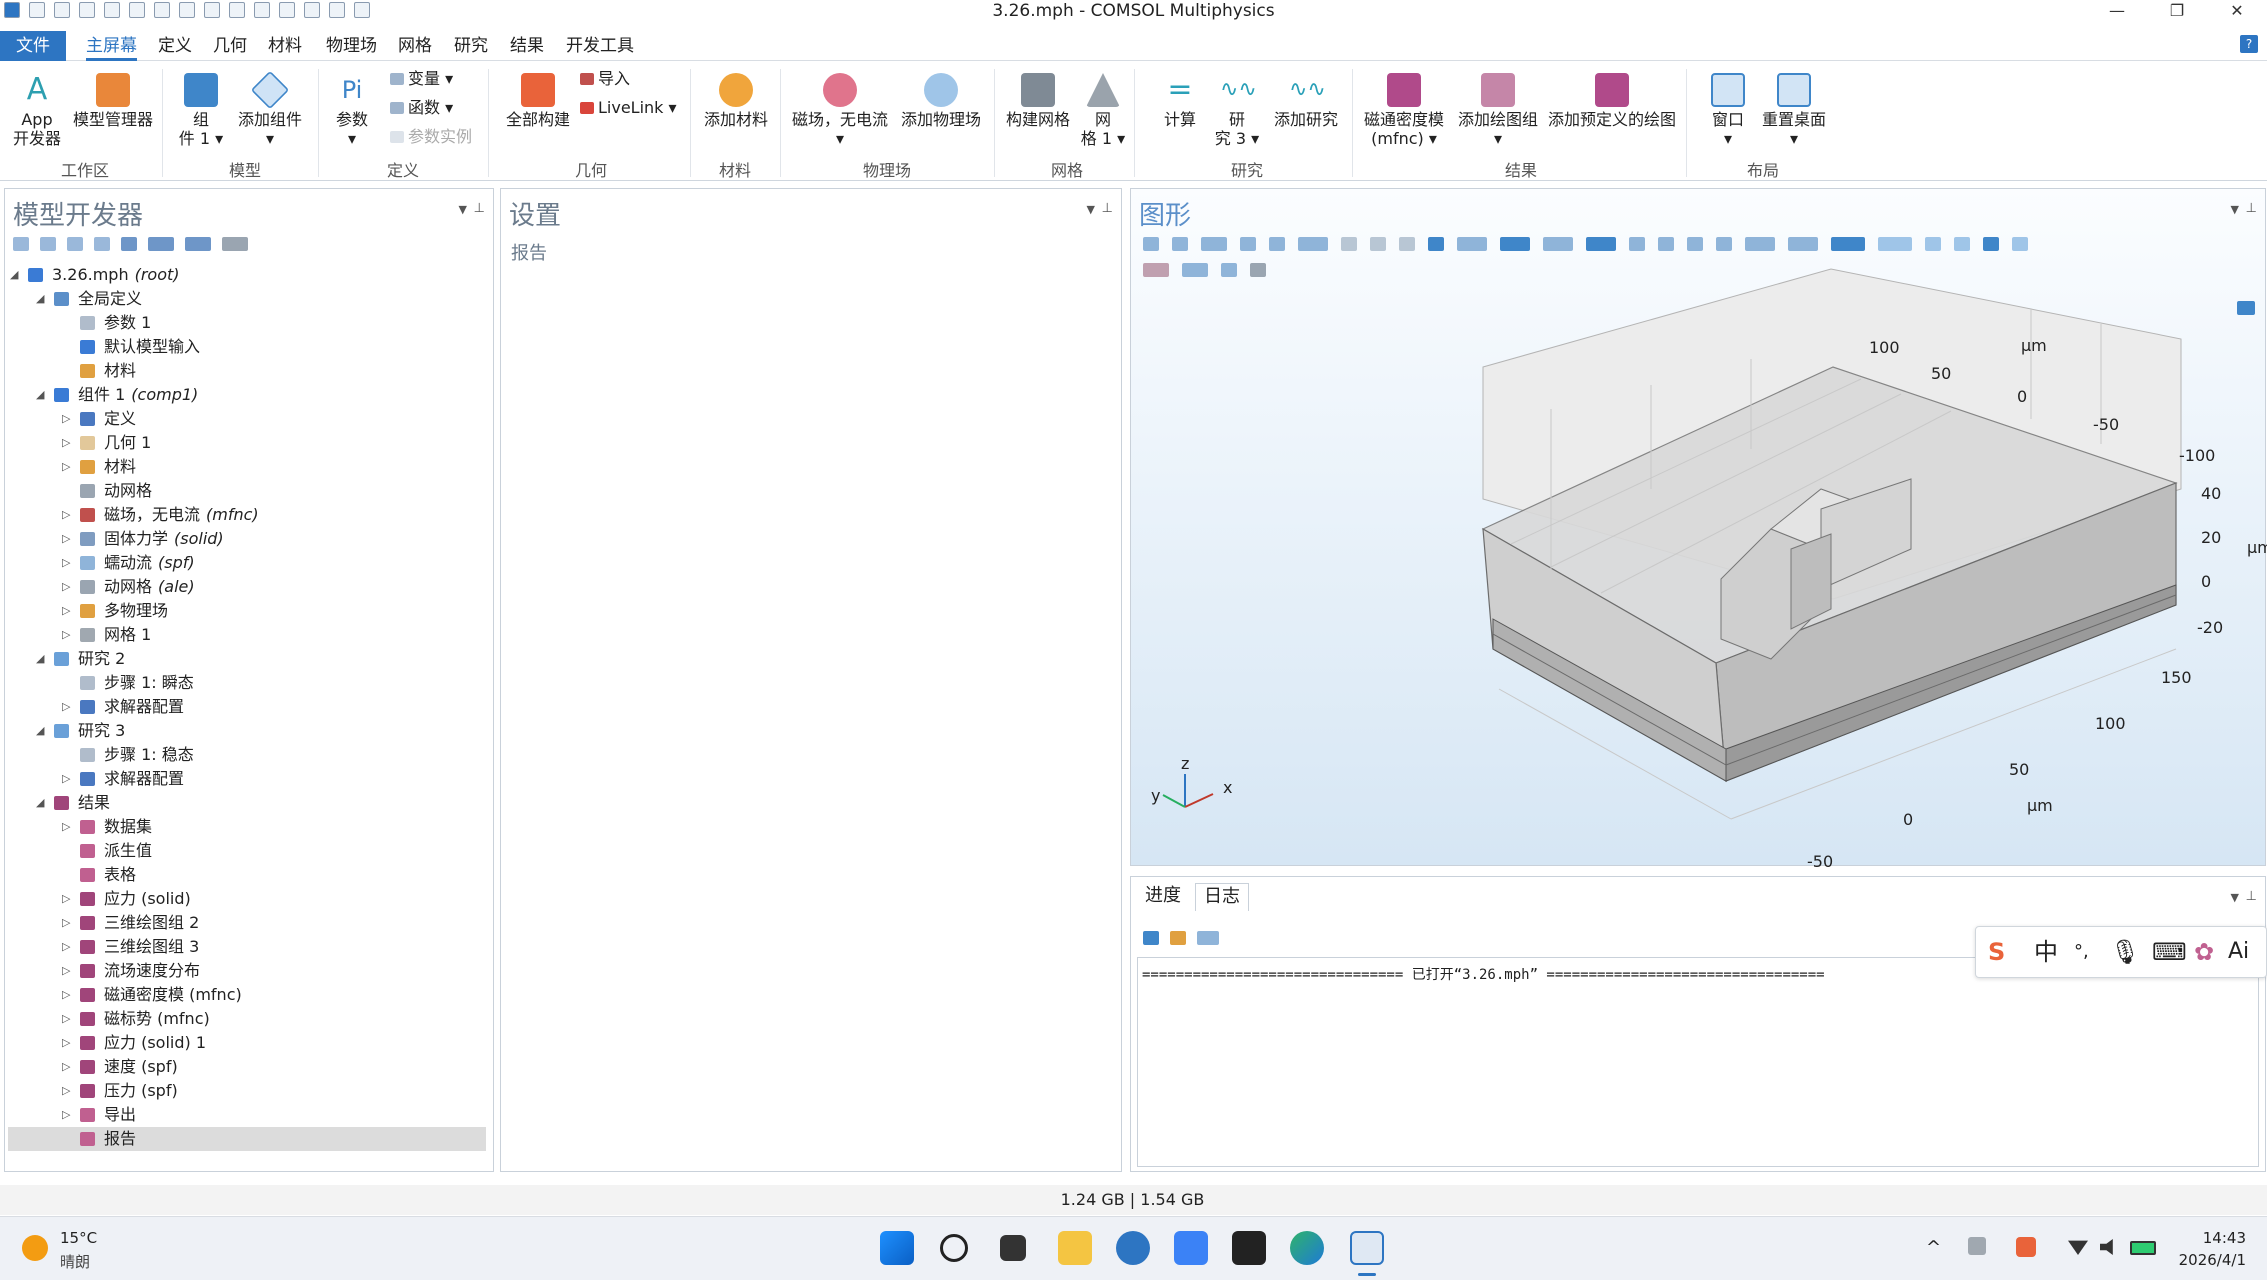 The image size is (2267, 1280). Describe the element at coordinates (247, 587) in the screenshot. I see `tree-item: ▷ 动网格 (ale)` at that location.